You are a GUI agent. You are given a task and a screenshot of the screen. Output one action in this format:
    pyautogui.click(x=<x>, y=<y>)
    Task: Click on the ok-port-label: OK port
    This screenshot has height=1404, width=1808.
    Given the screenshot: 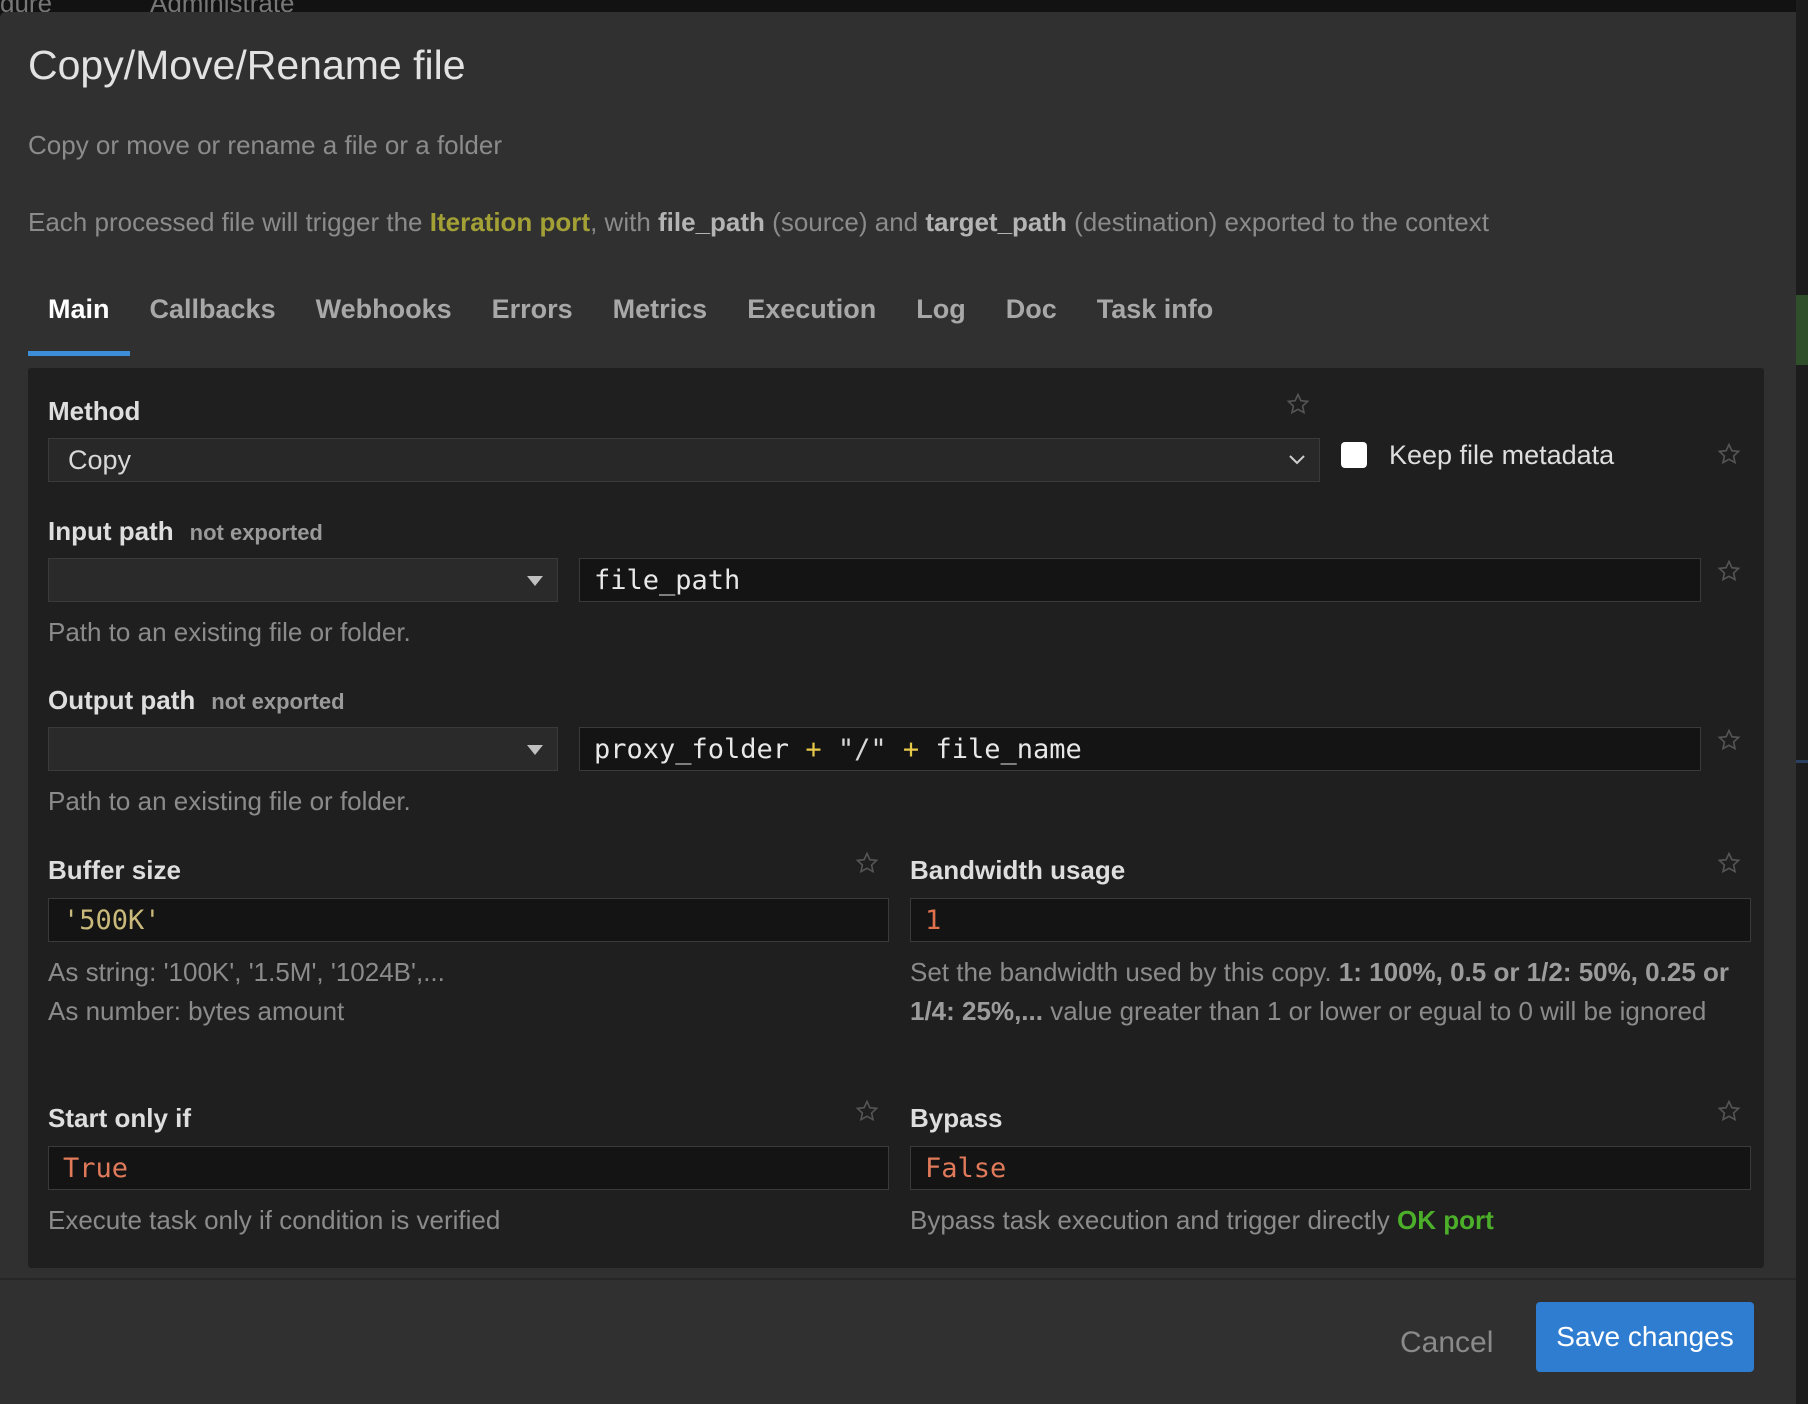 What is the action you would take?
    pyautogui.click(x=1445, y=1220)
    